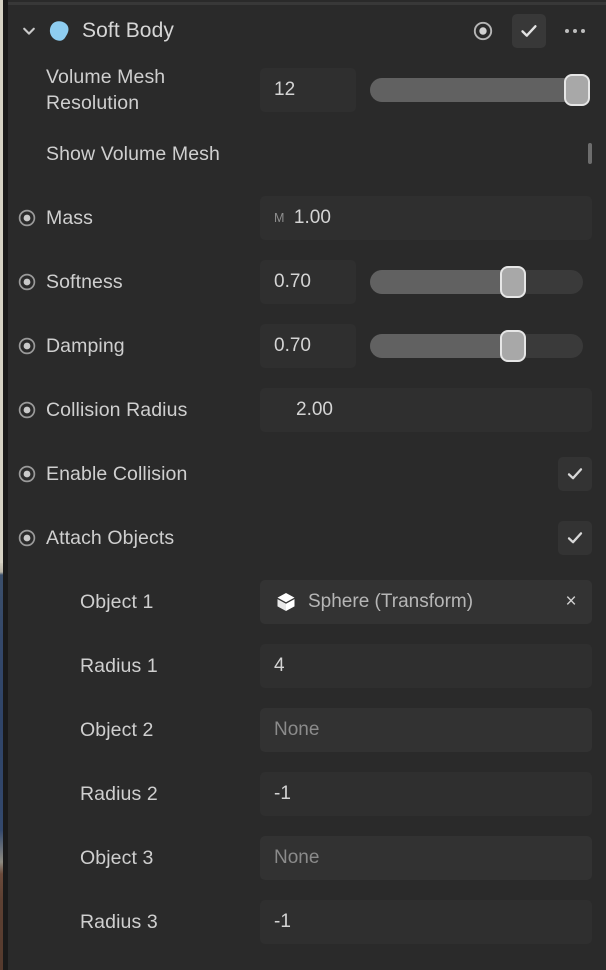 This screenshot has height=970, width=606. What do you see at coordinates (279, 218) in the screenshot?
I see `unit-label-mass: M` at bounding box center [279, 218].